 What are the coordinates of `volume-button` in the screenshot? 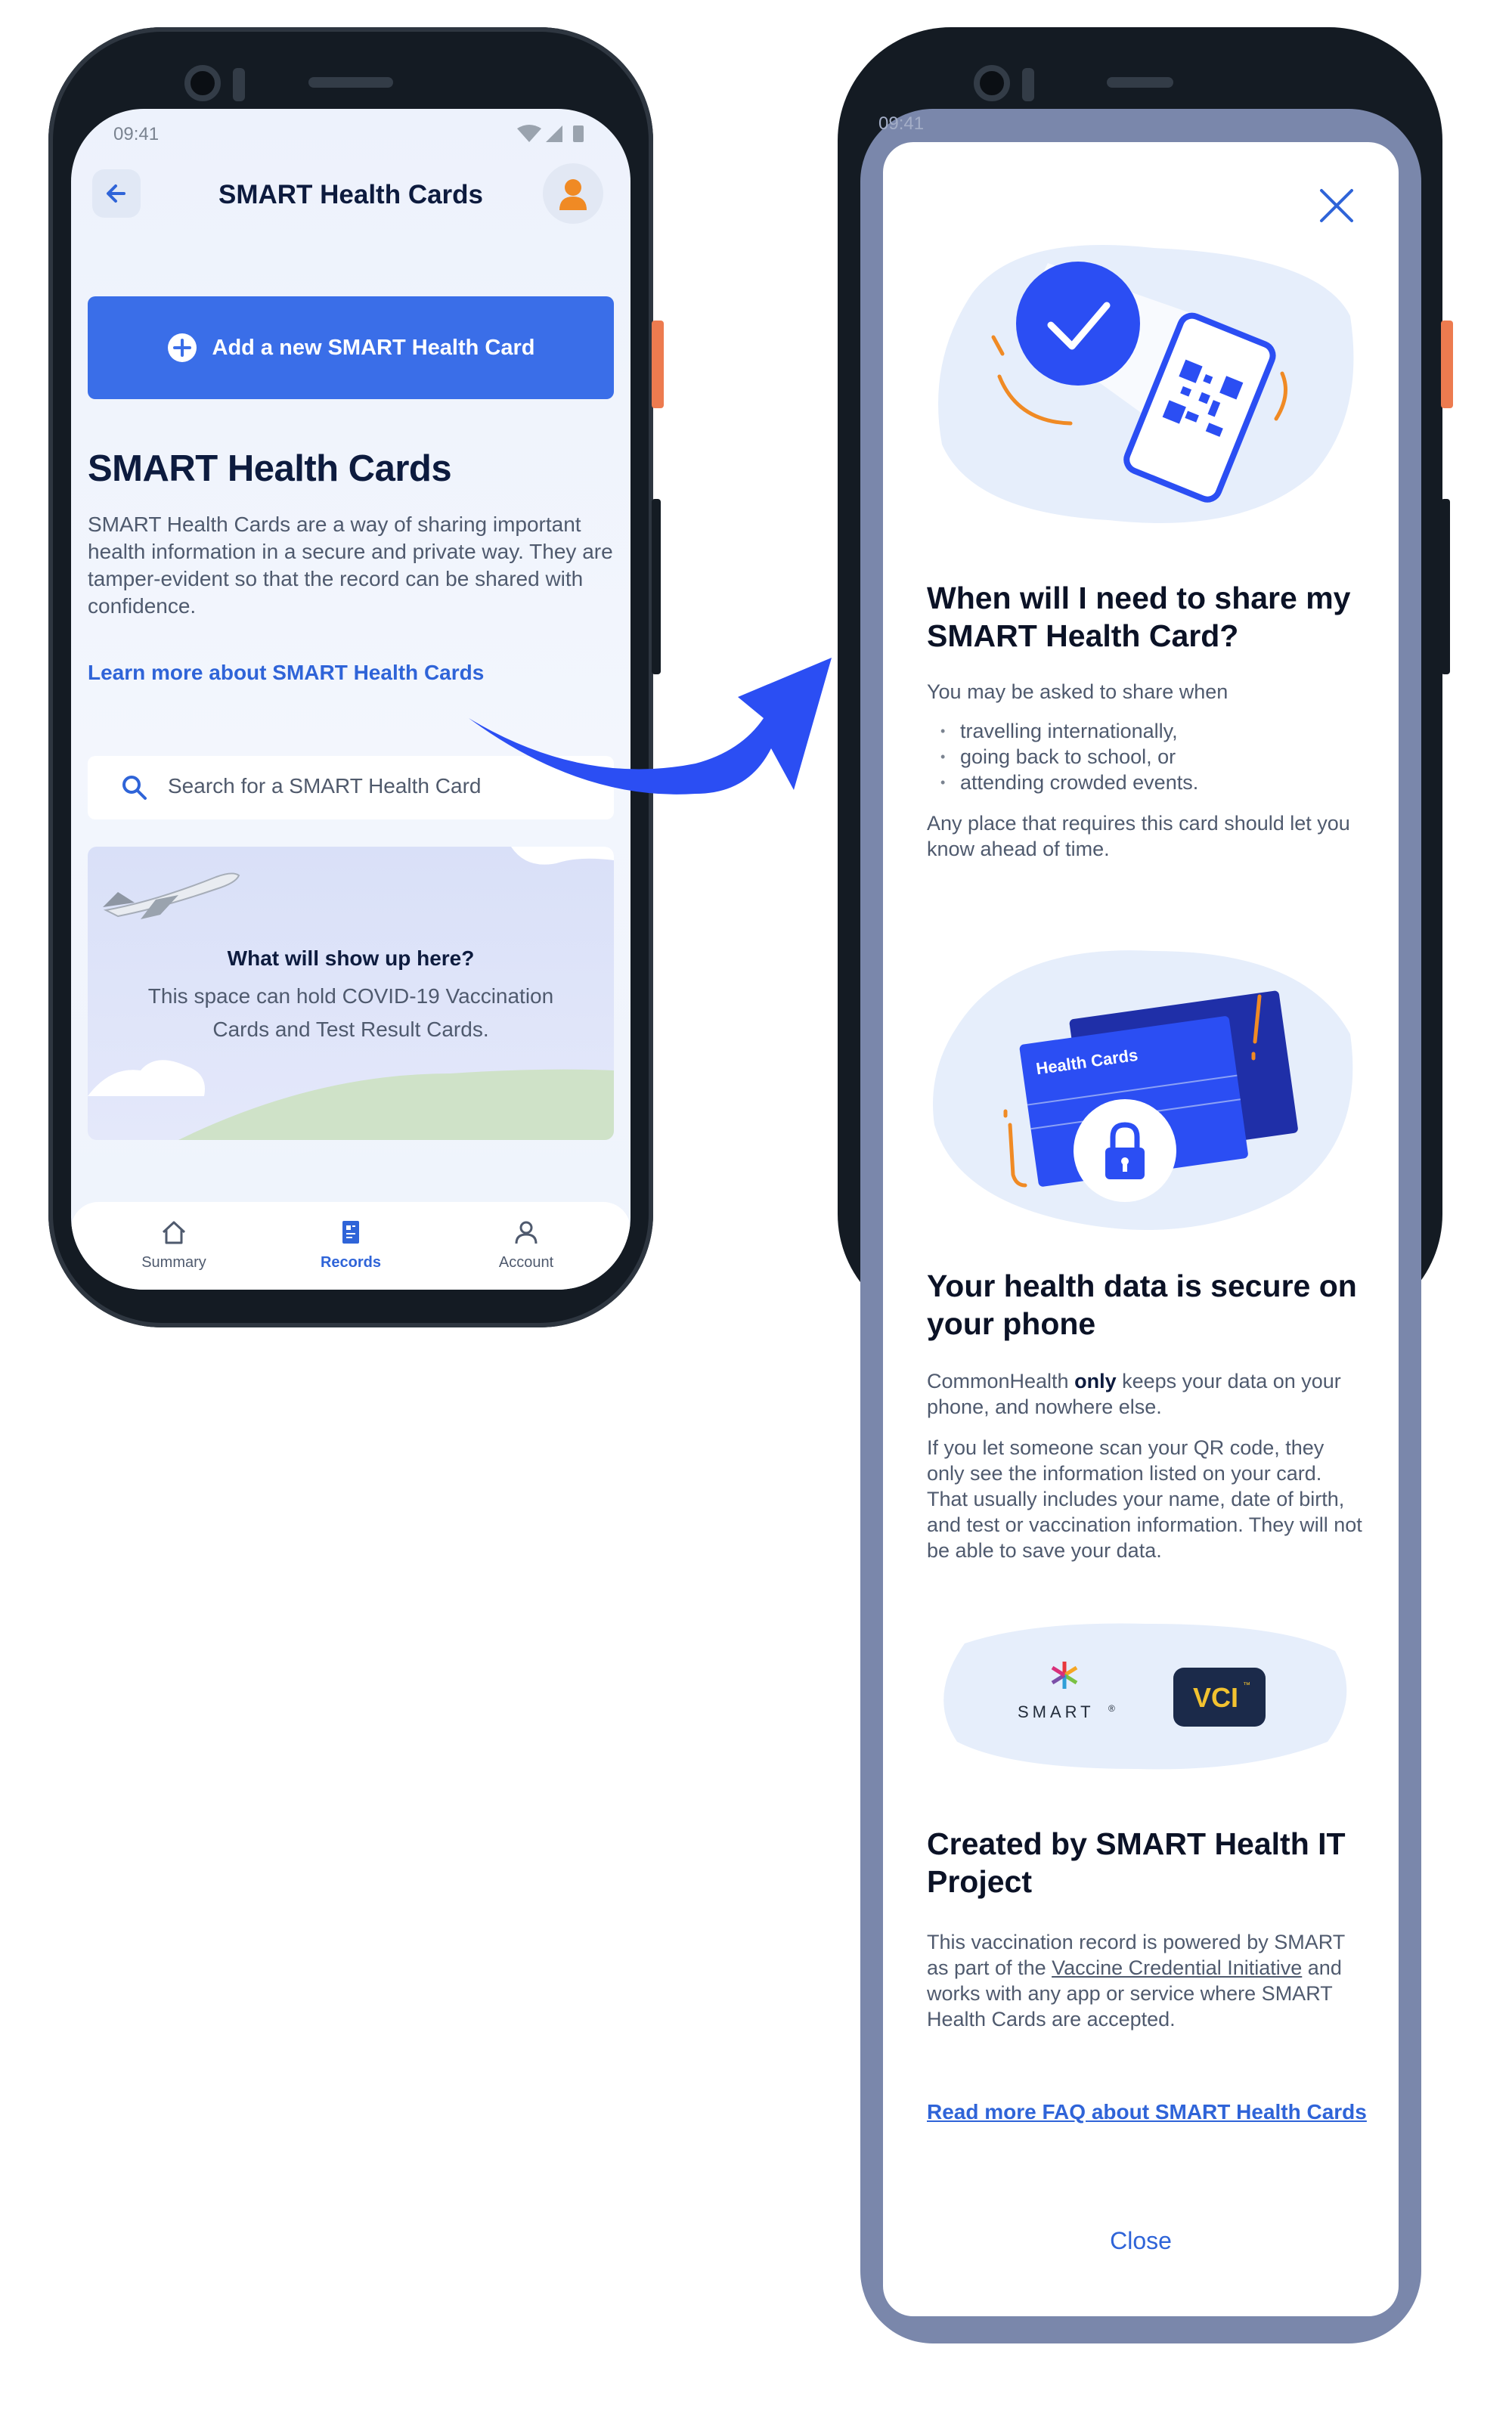 It's located at (1446, 586).